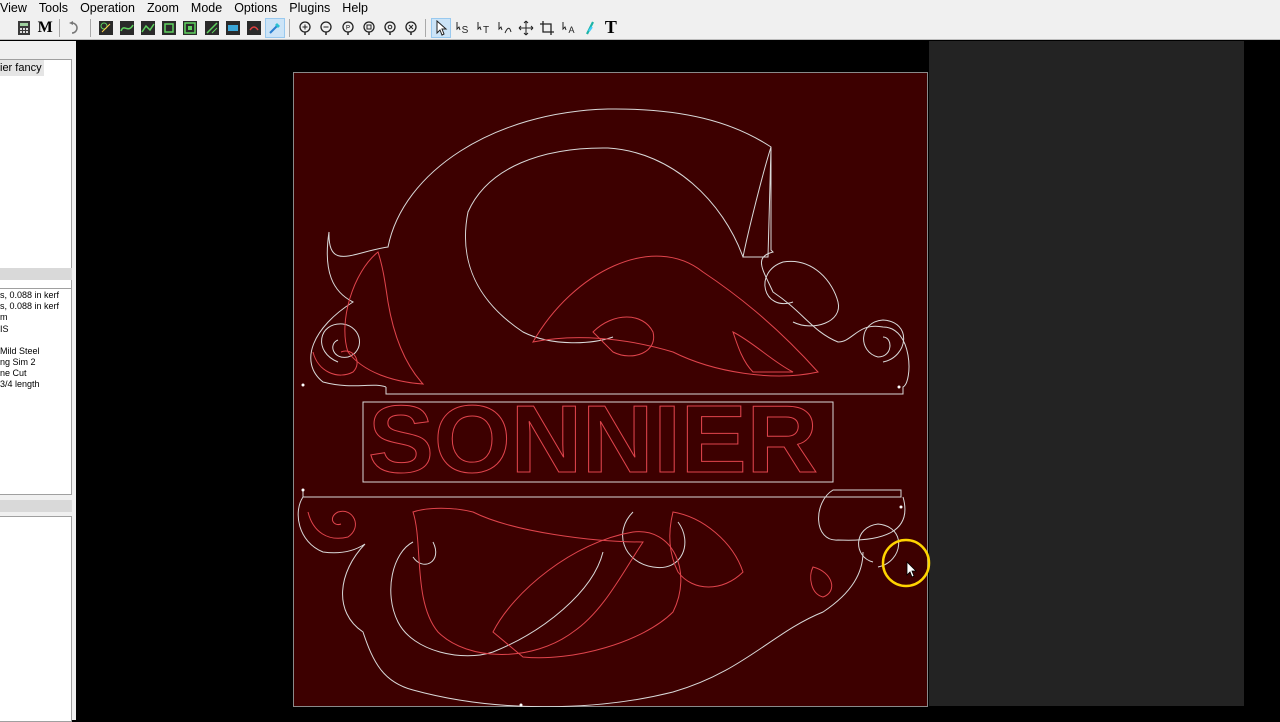 The width and height of the screenshot is (1280, 722). I want to click on select-arrow-icon, so click(442, 27).